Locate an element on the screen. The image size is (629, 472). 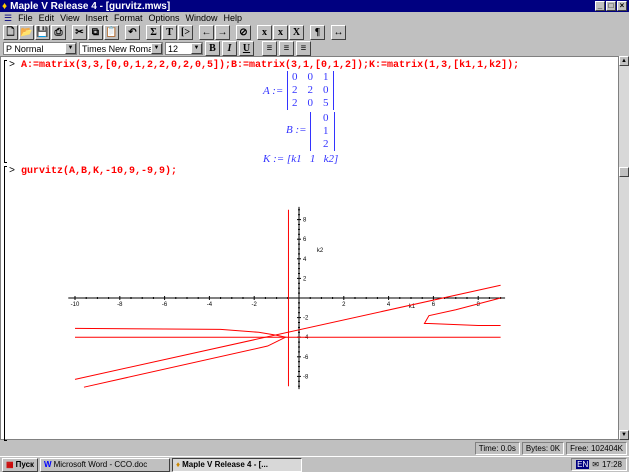
italic-button: I is located at coordinates (229, 48).